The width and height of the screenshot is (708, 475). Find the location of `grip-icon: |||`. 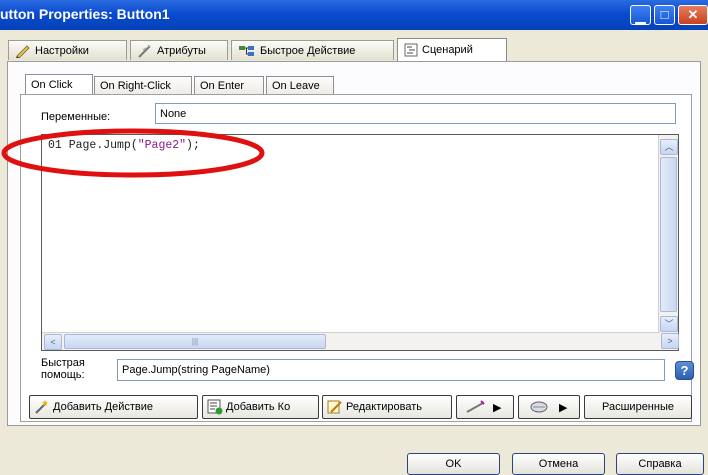

grip-icon: ||| is located at coordinates (195, 341).